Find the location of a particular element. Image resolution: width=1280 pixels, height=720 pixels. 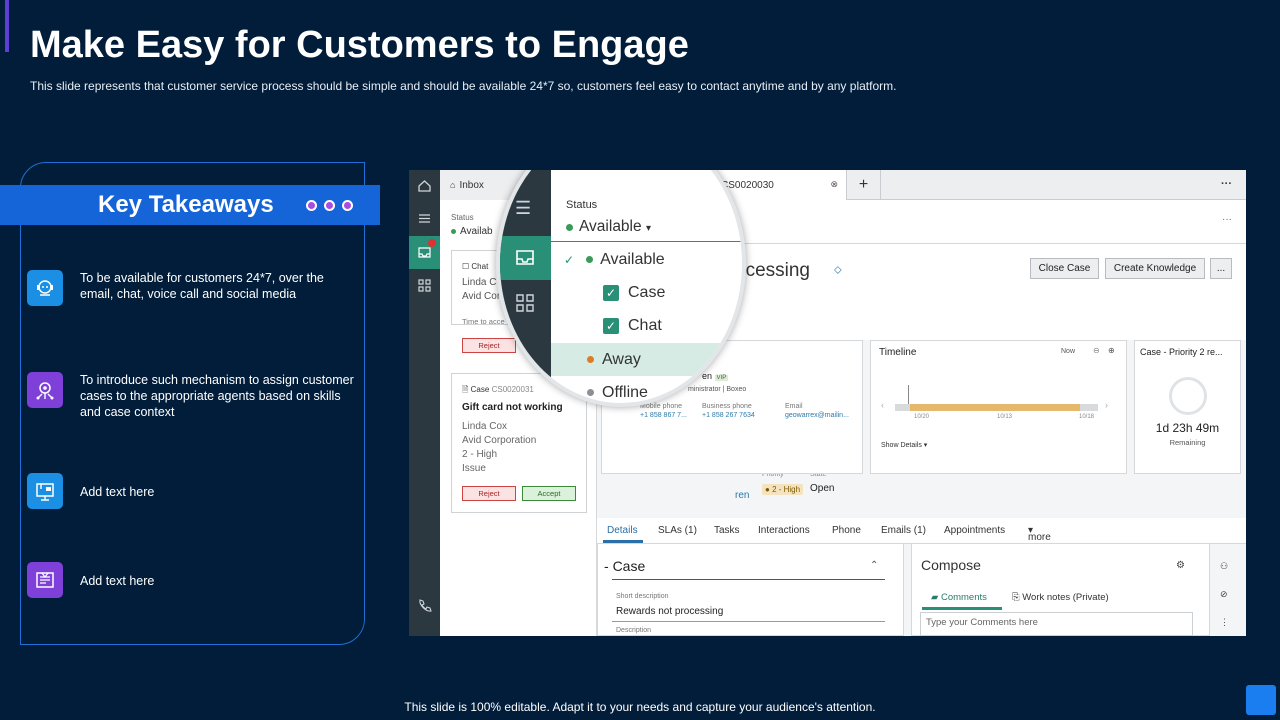

status-option-chat: ✓ Chat is located at coordinates (646, 325).